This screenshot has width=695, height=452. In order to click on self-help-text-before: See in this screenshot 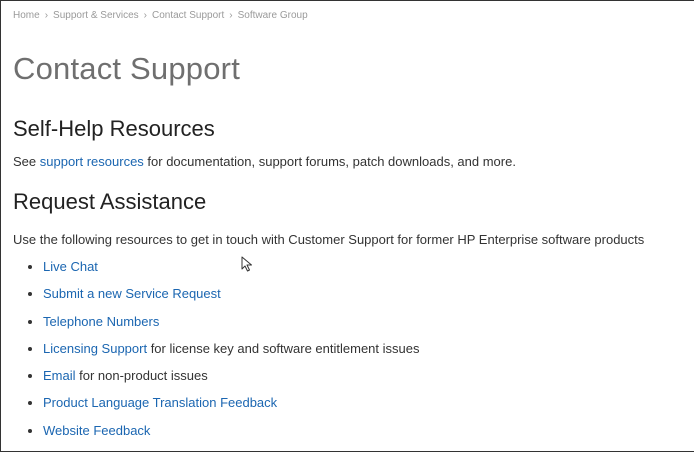, I will do `click(26, 161)`.